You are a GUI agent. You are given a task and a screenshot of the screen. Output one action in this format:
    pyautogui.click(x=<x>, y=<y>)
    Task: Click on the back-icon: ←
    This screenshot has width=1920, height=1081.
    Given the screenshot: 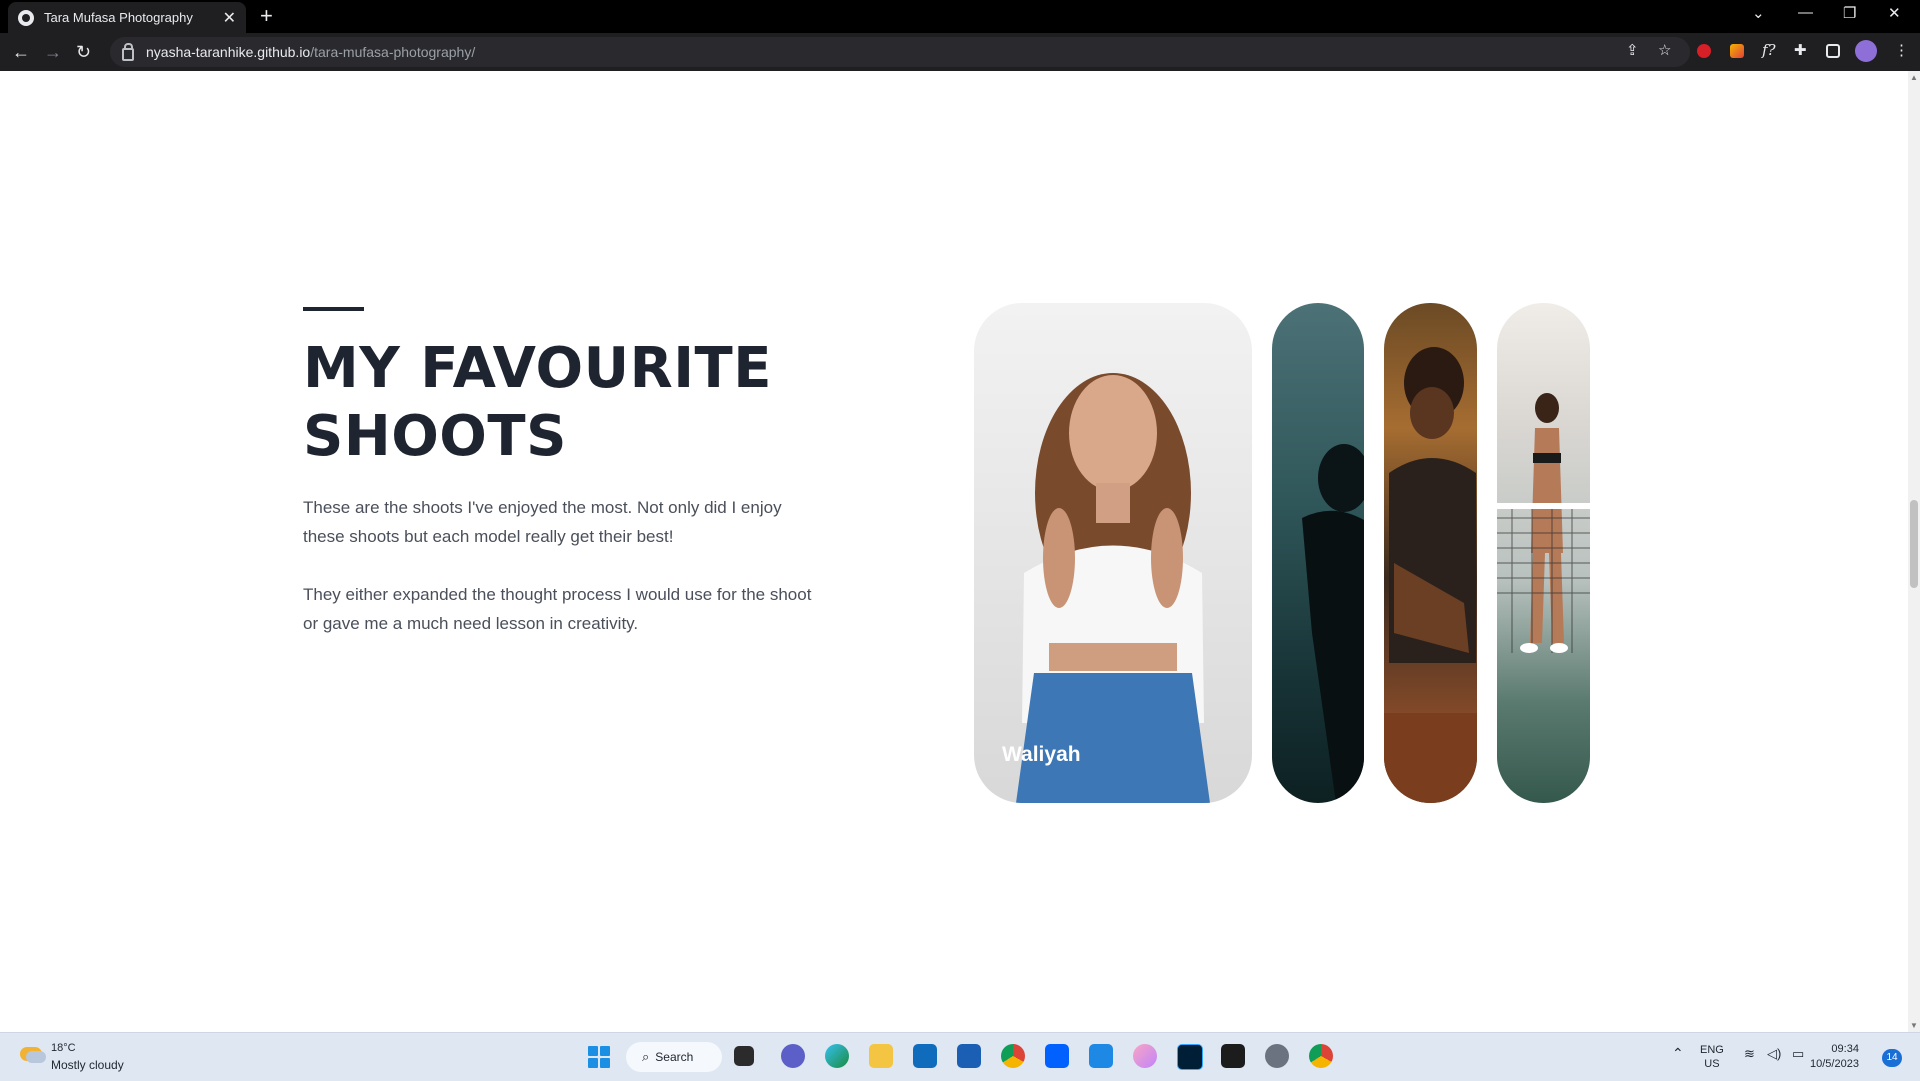 What is the action you would take?
    pyautogui.click(x=21, y=52)
    